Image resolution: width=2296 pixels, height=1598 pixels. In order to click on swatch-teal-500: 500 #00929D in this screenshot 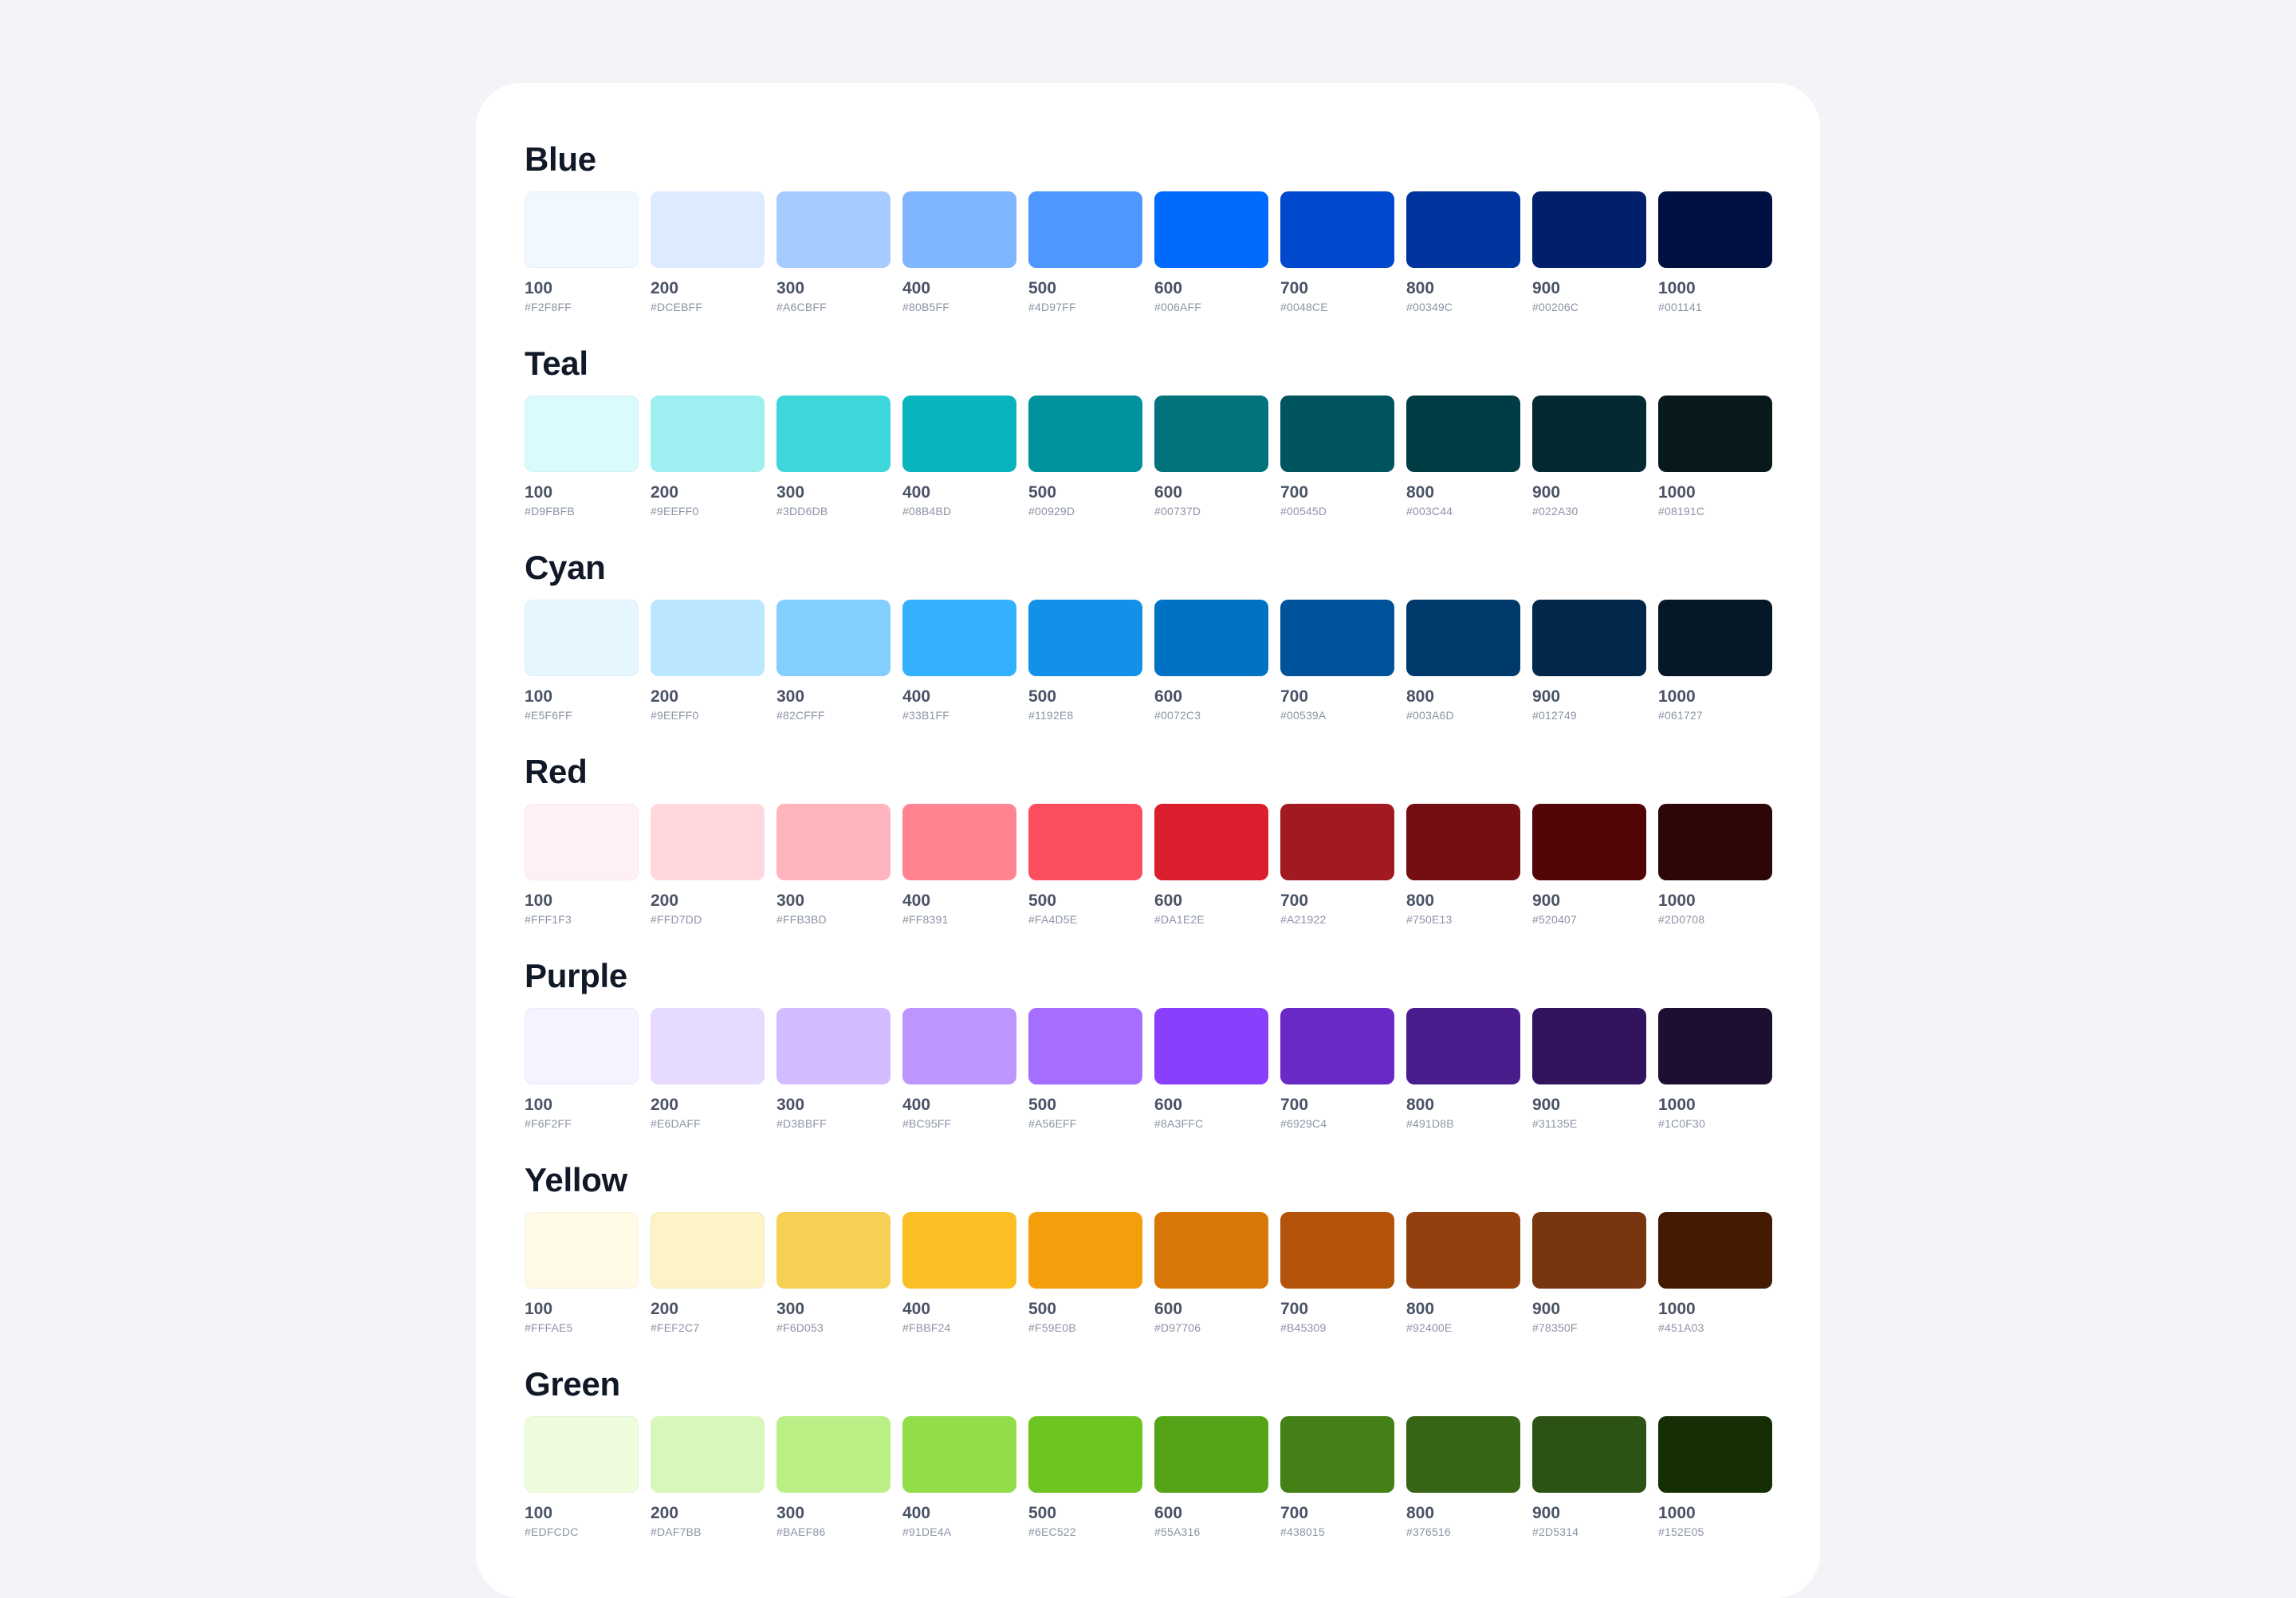, I will do `click(1085, 457)`.